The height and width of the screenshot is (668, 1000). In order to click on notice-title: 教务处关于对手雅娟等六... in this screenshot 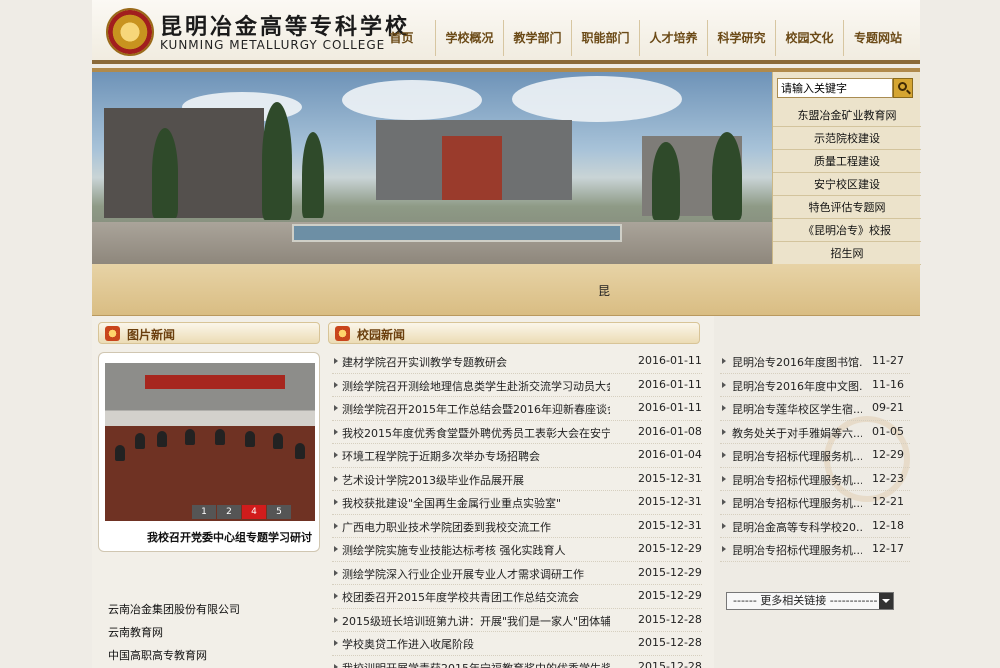, I will do `click(797, 433)`.